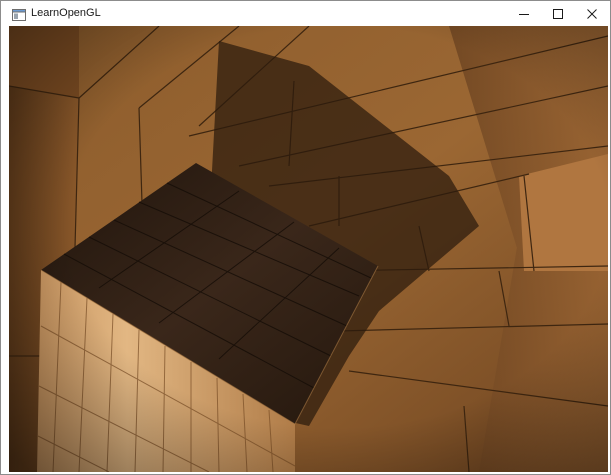 The width and height of the screenshot is (611, 475). I want to click on minimize-button, so click(524, 13).